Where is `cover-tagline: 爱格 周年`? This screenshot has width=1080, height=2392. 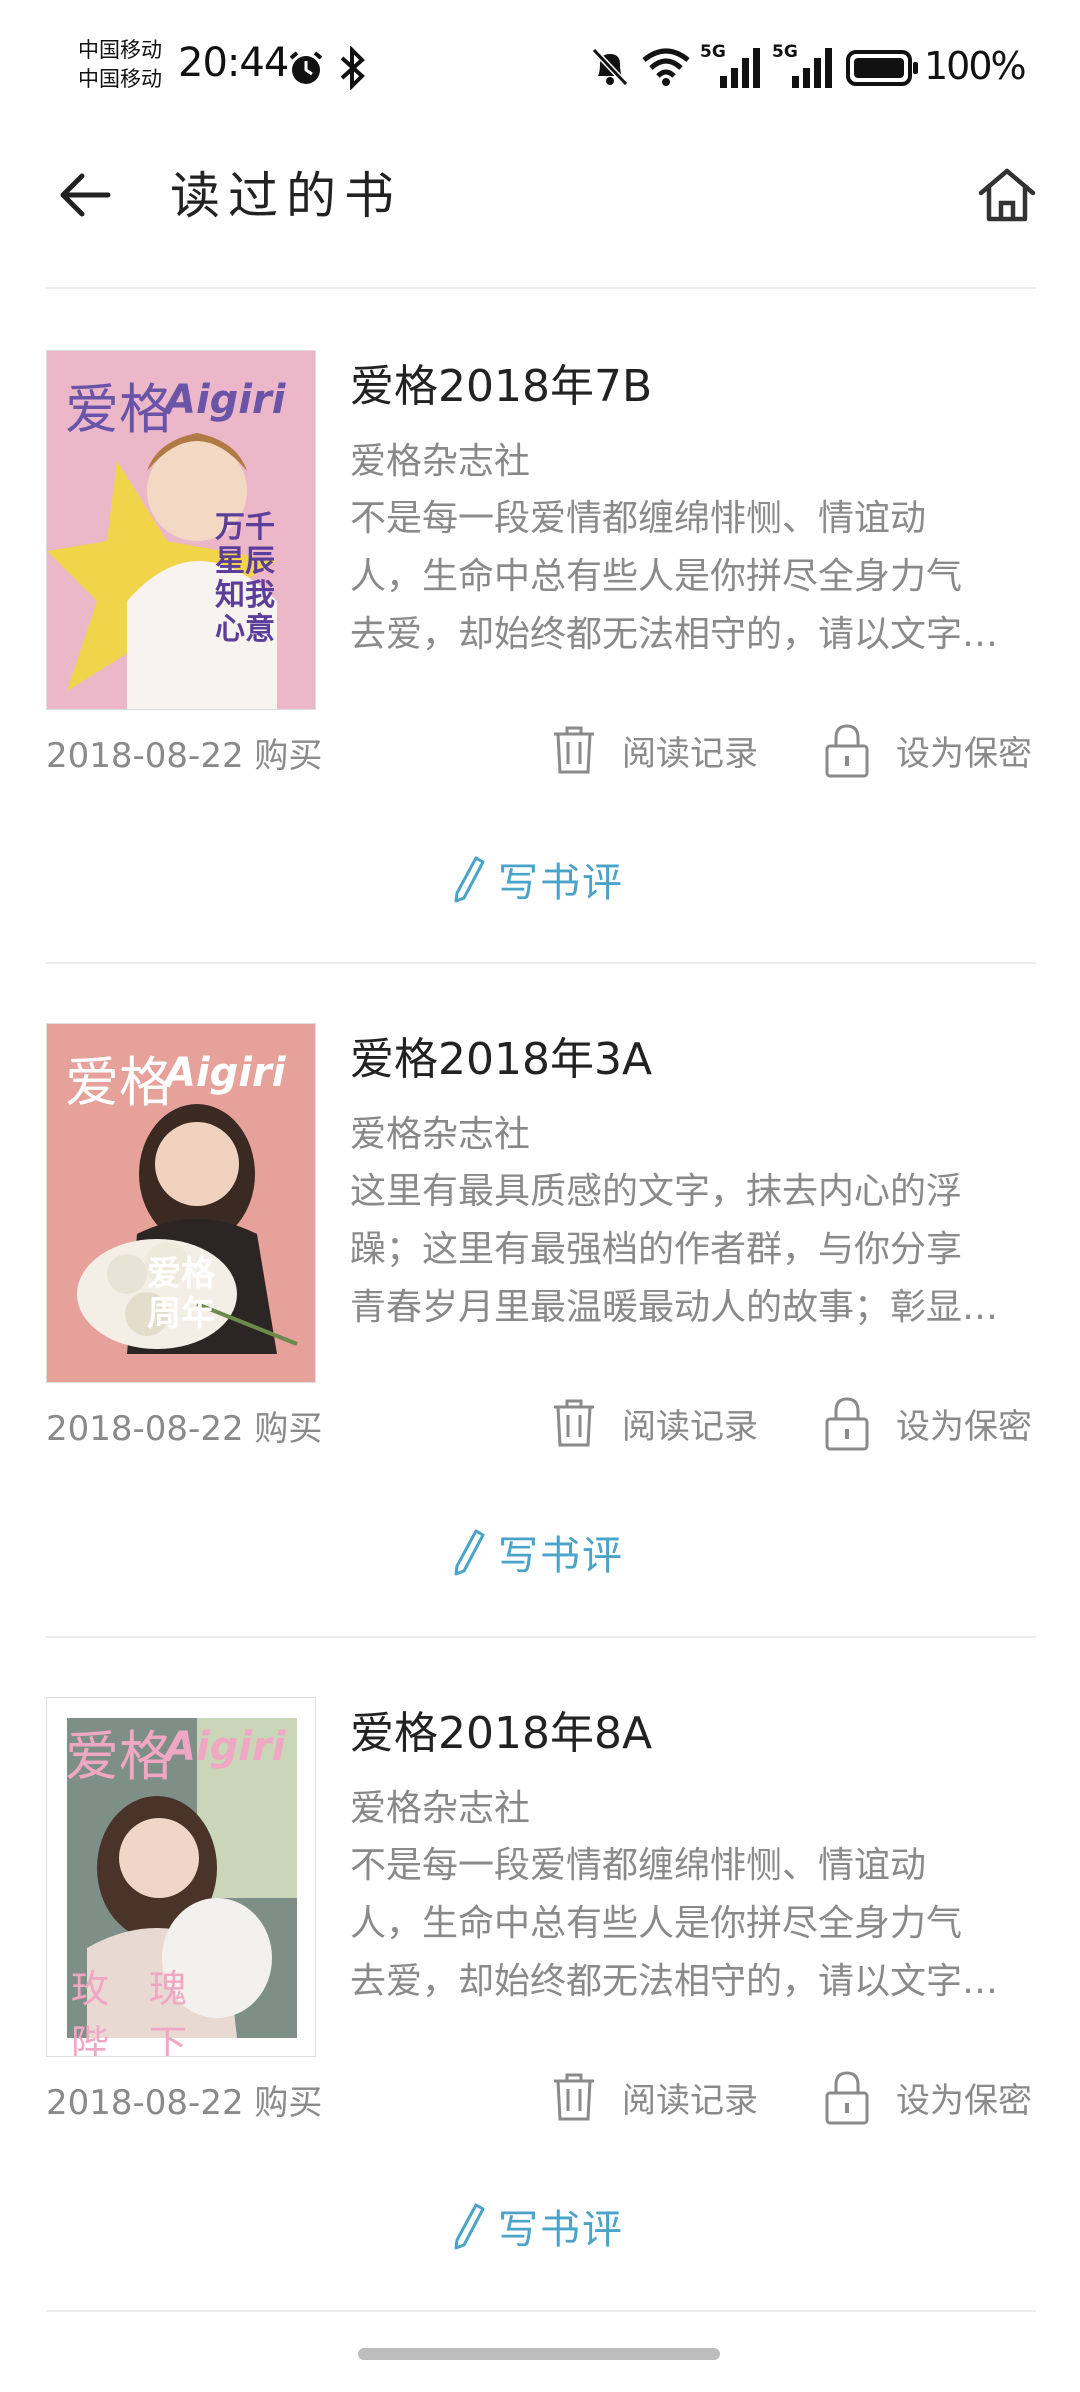
cover-tagline: 爱格 周年 is located at coordinates (181, 1294).